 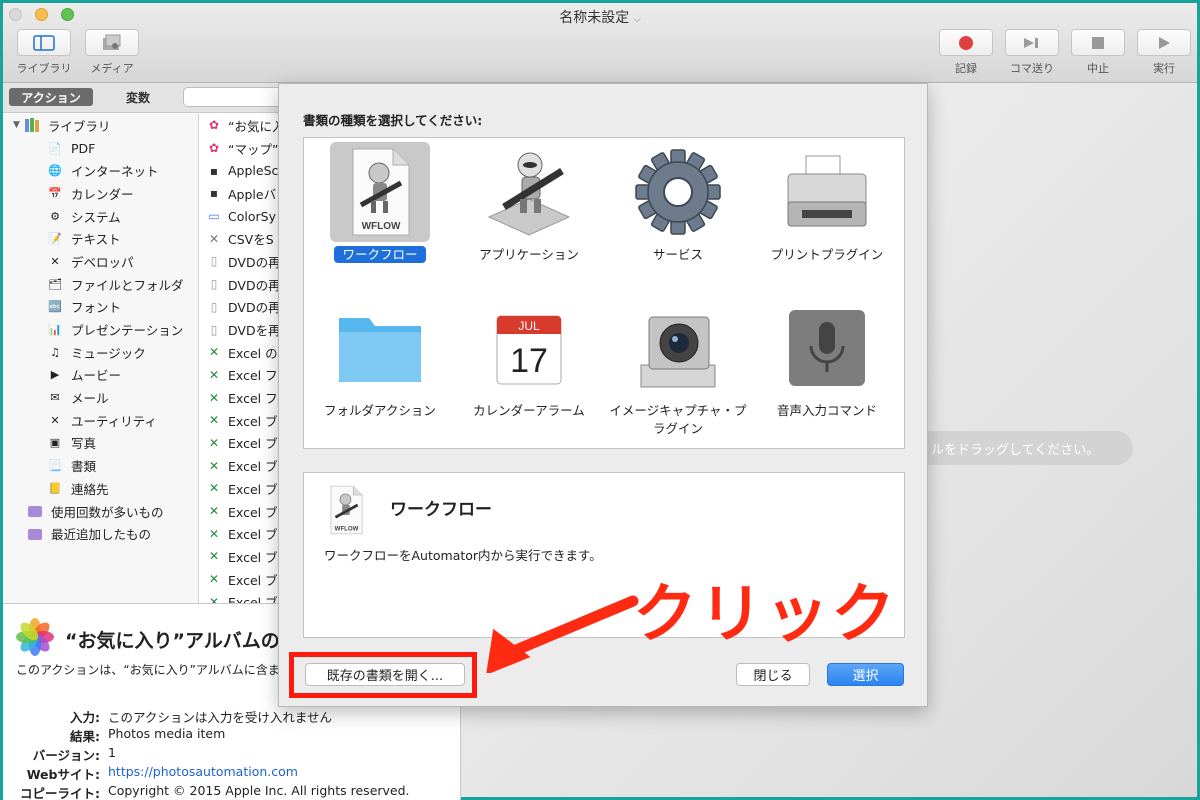 I want to click on library-item: 📊 プレゼンテーション, so click(x=100, y=329).